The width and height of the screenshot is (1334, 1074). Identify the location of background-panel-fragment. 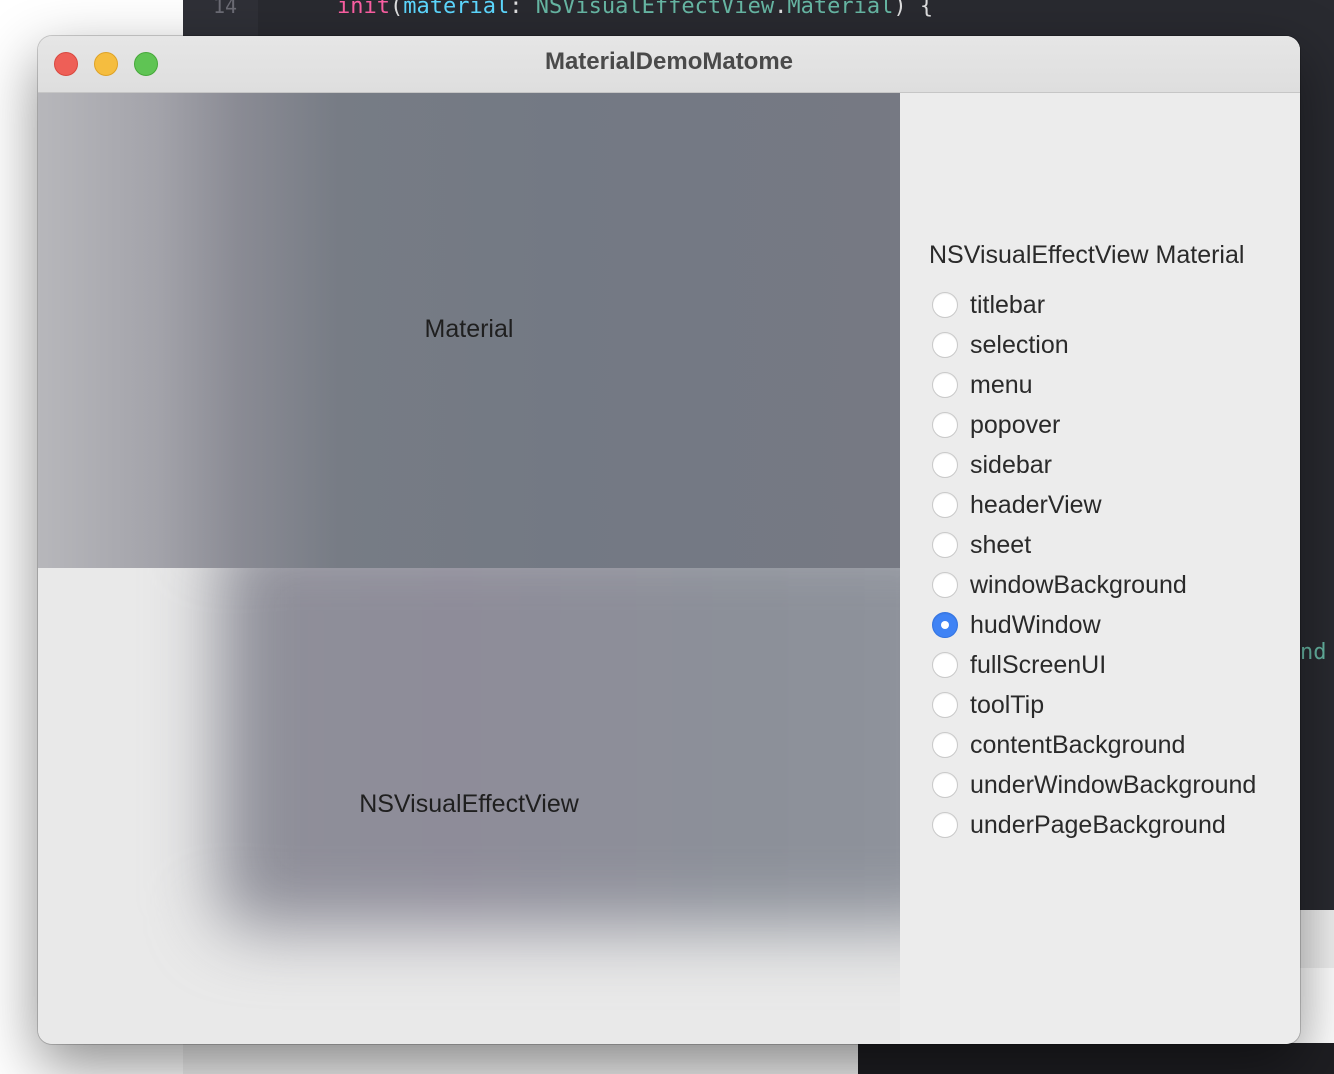
(1316, 939).